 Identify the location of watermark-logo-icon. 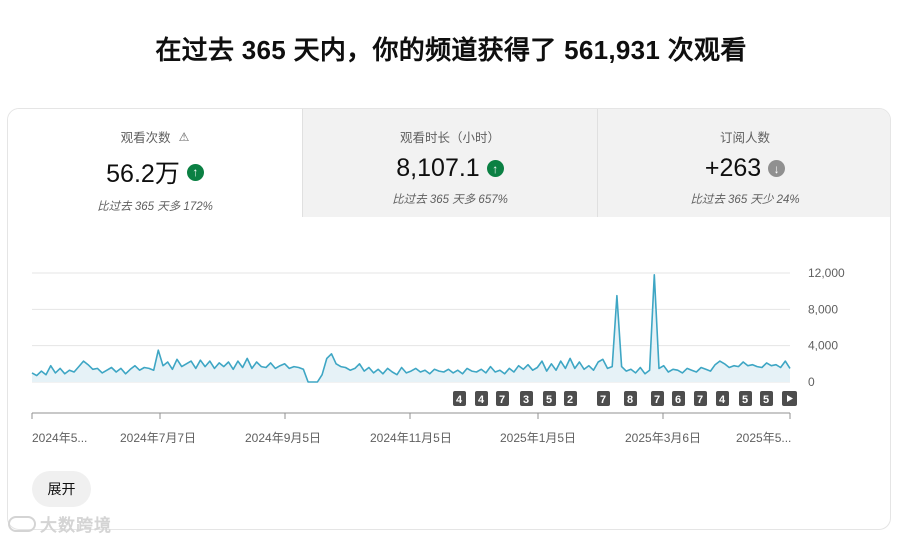
(22, 523).